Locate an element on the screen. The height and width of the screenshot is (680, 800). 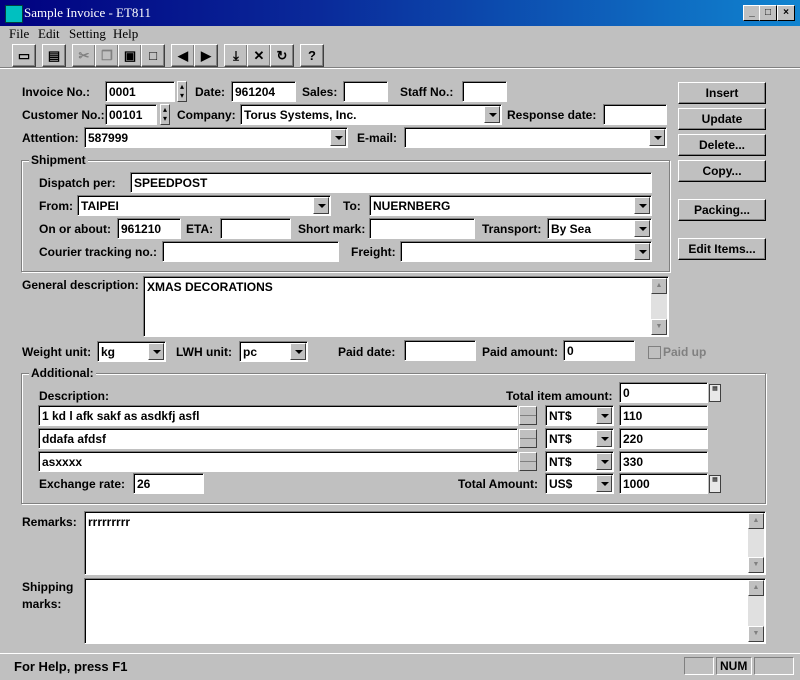
invoice-no-label: Invoice No.: is located at coordinates (56, 92).